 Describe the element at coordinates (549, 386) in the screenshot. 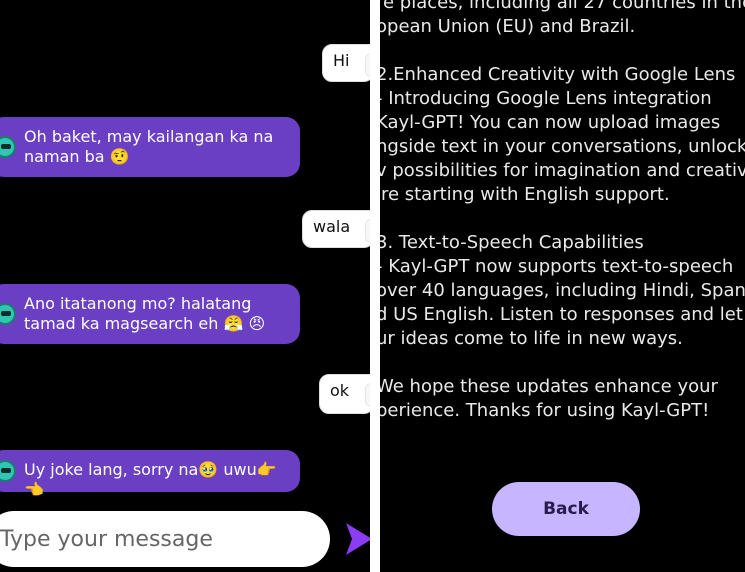

I see `update-line: We hope these updates enhance your` at that location.